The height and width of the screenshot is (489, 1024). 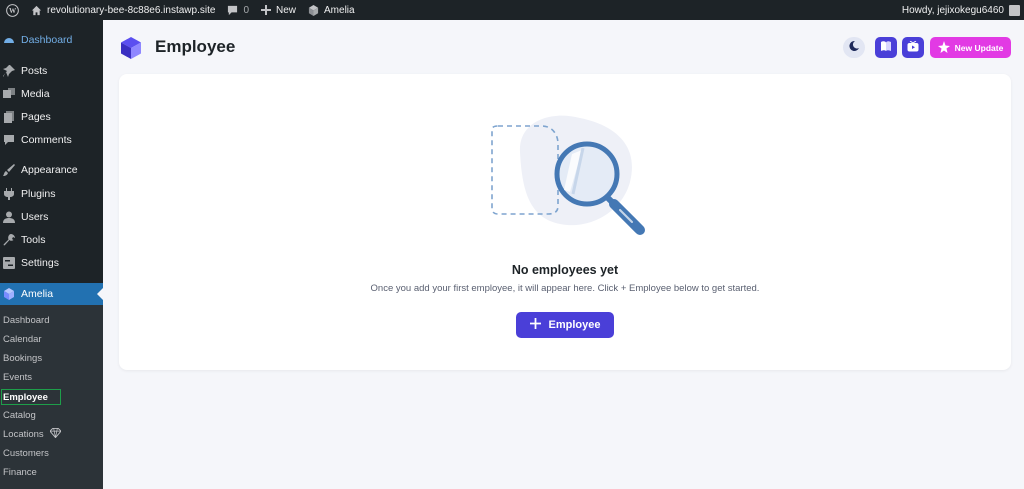 I want to click on my-account-link: Howdy, jejixokegu6460, so click(x=960, y=10).